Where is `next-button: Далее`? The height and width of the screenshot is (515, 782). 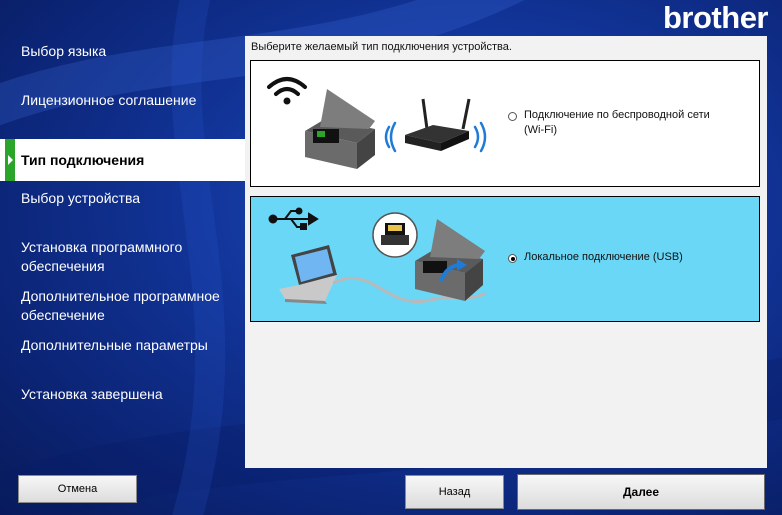
next-button: Далее is located at coordinates (641, 492).